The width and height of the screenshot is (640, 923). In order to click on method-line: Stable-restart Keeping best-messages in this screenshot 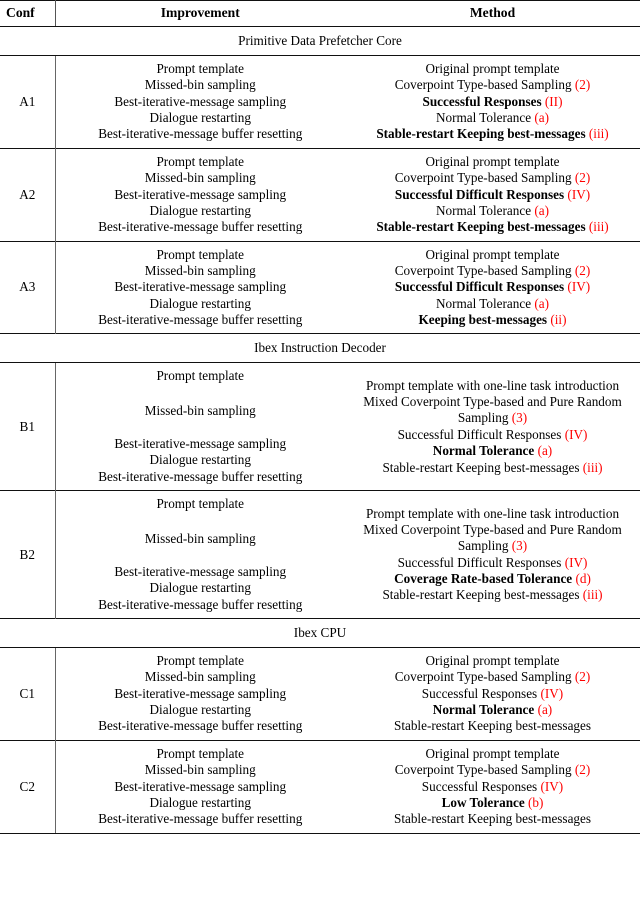, I will do `click(492, 726)`.